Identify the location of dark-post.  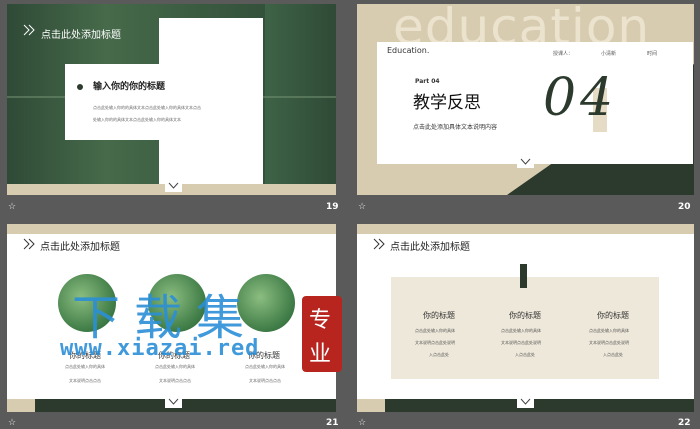
(523, 276).